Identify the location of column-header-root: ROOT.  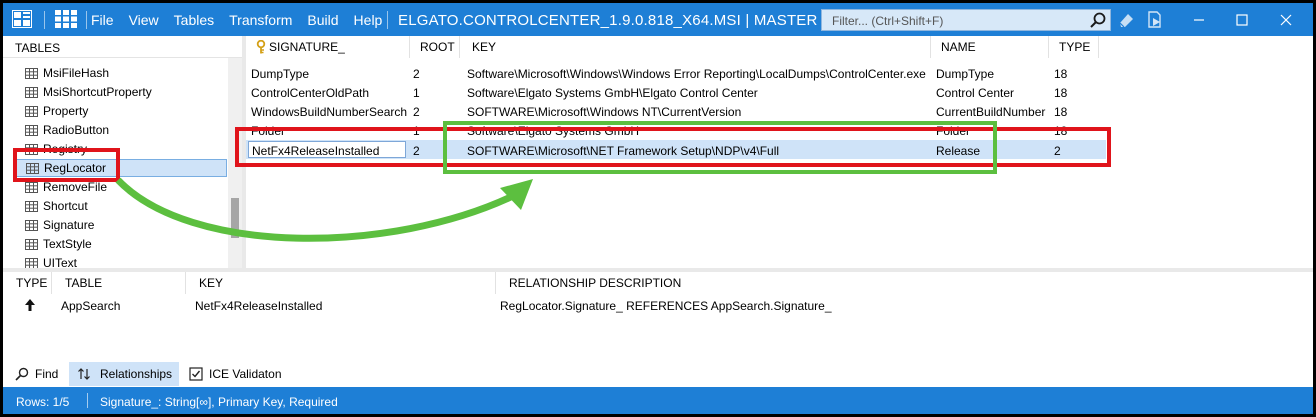
(435, 47).